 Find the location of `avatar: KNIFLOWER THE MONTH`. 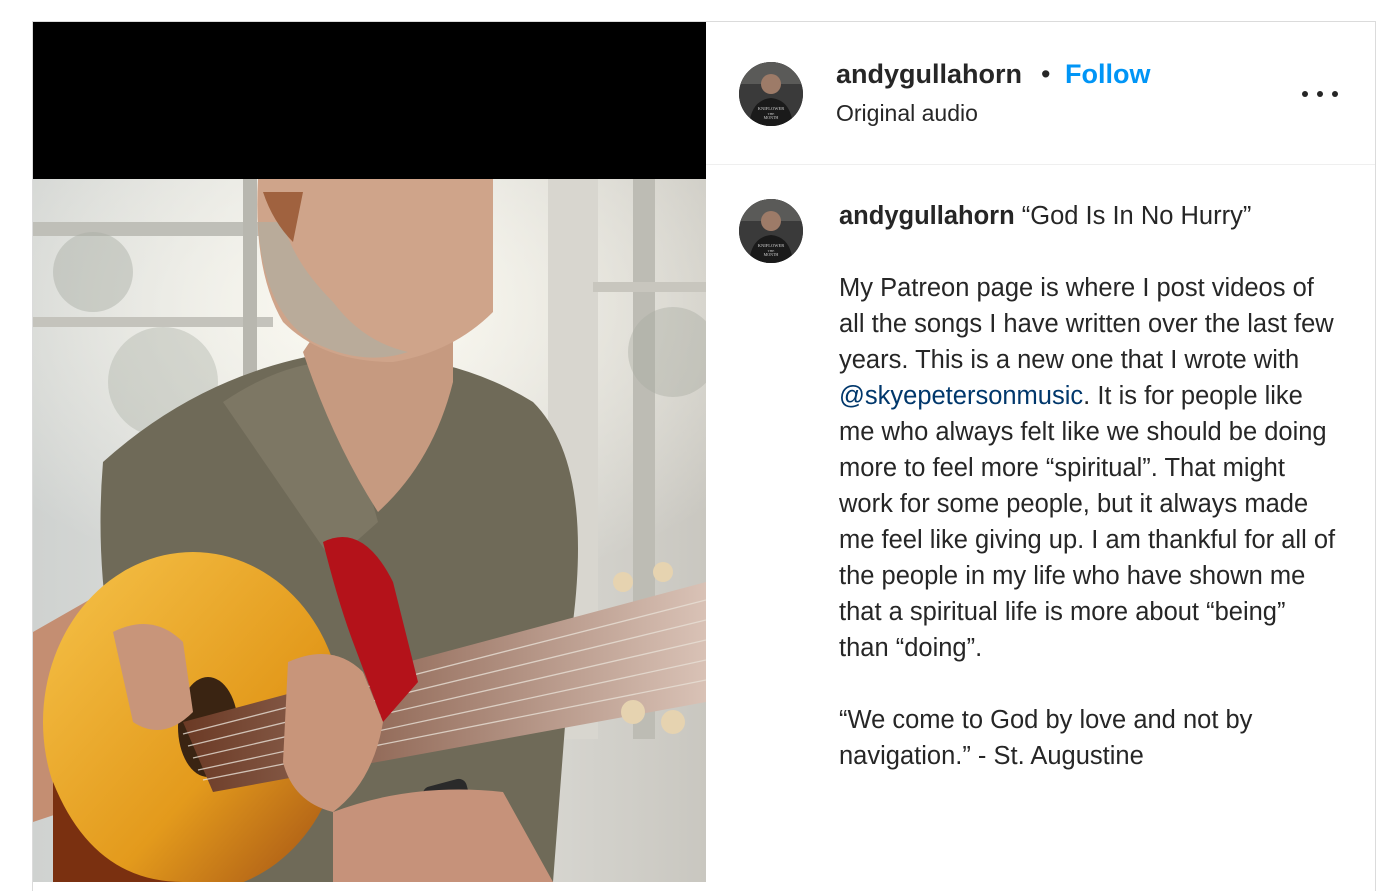

avatar: KNIFLOWER THE MONTH is located at coordinates (771, 94).